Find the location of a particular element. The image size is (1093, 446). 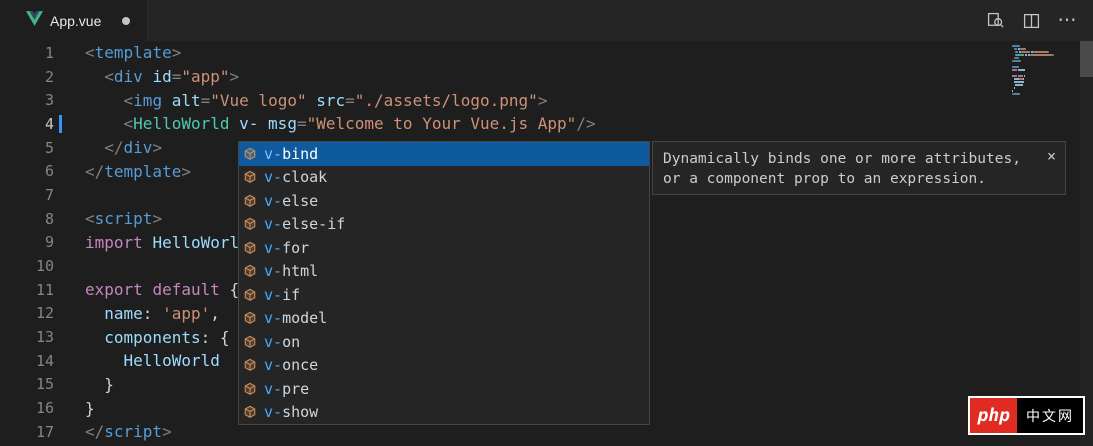

code-line: 2 <div id="app"> is located at coordinates (546, 77).